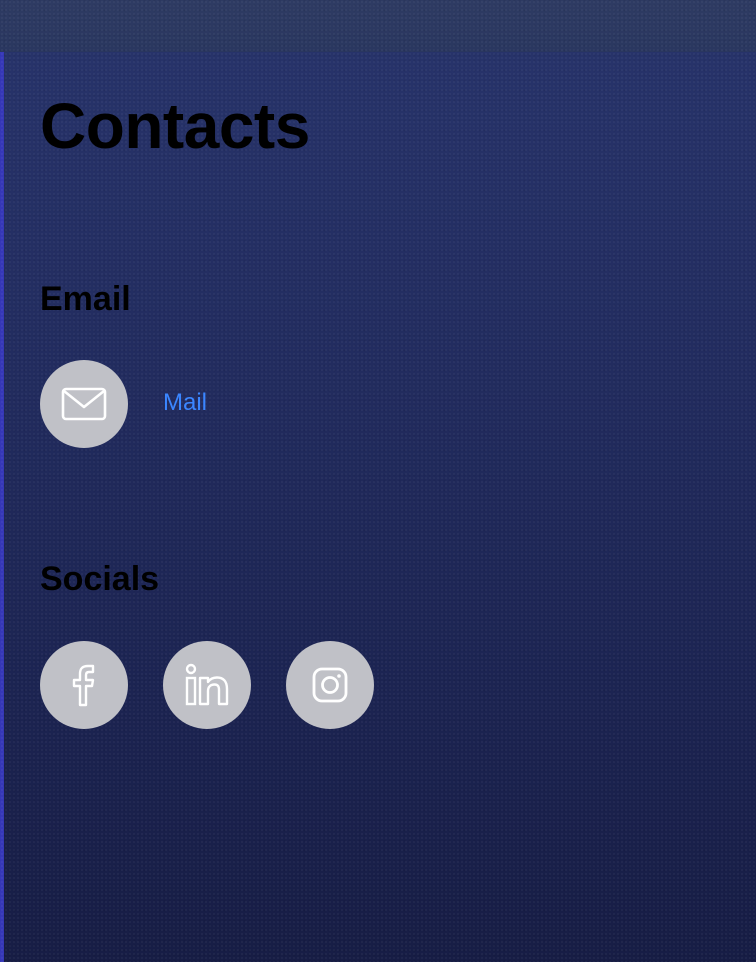 This screenshot has height=962, width=756. I want to click on page-title: Contacts, so click(175, 126).